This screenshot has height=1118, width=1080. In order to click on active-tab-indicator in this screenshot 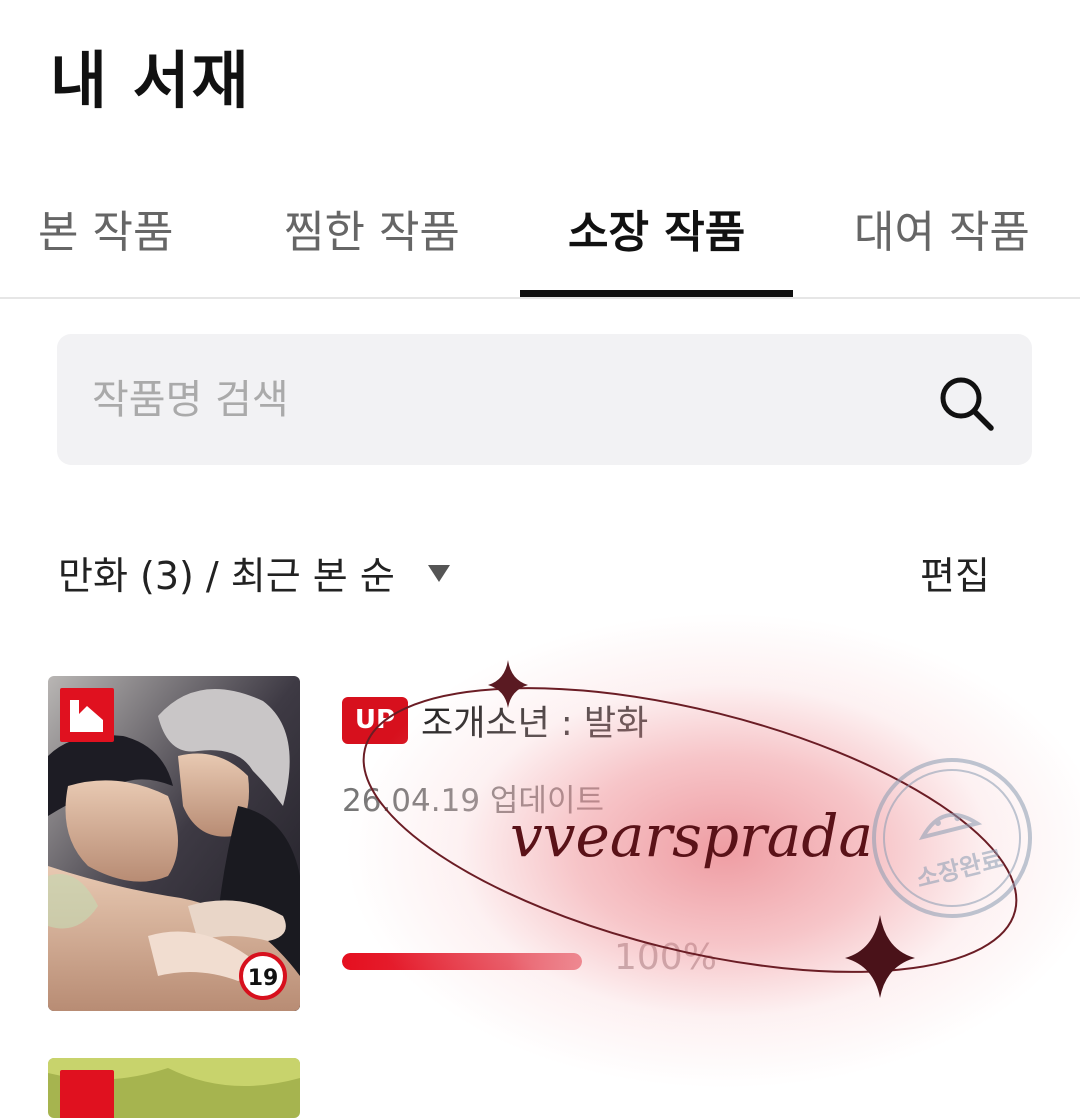, I will do `click(656, 293)`.